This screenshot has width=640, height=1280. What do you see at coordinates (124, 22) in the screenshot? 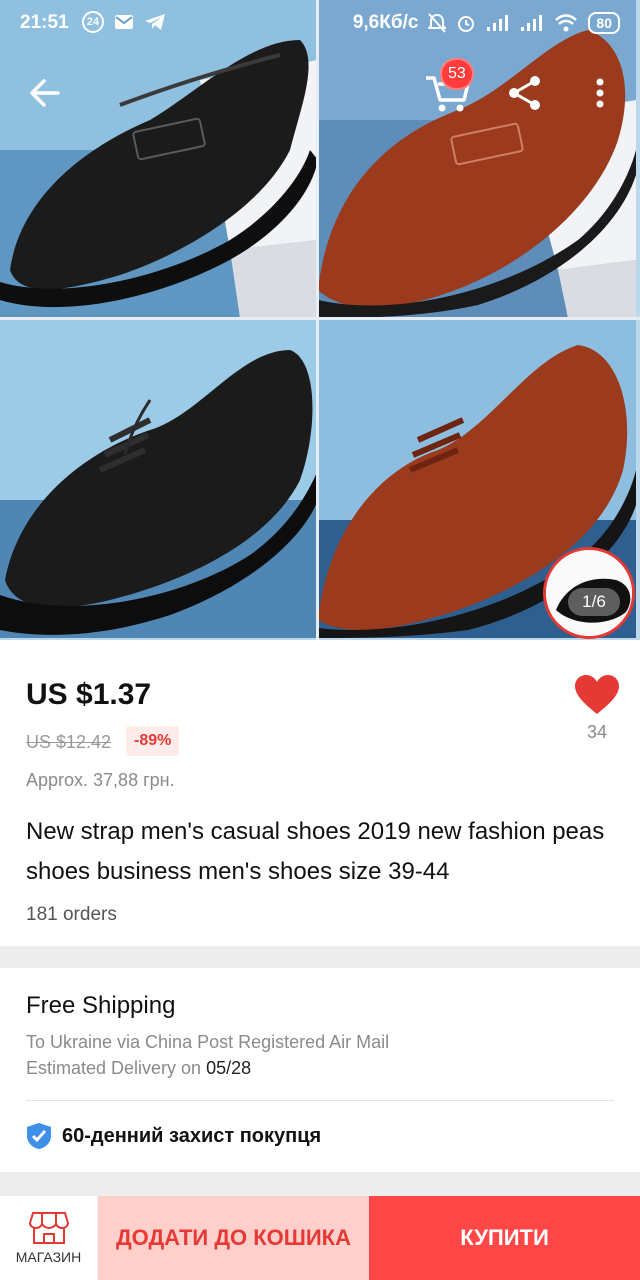
I see `mail-icon` at bounding box center [124, 22].